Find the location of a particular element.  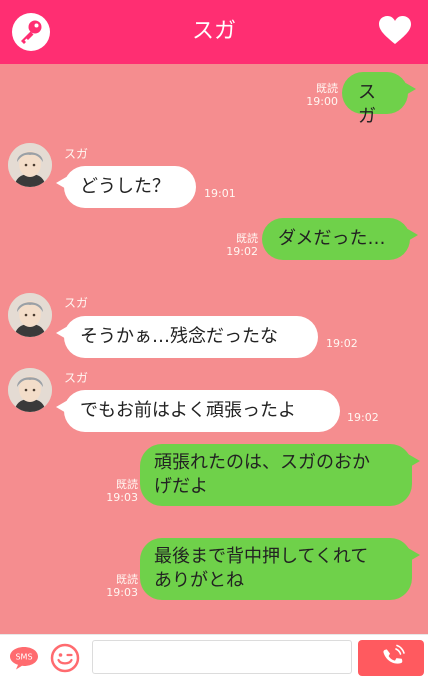

message-bubble-outgoing: スガ is located at coordinates (379, 99).